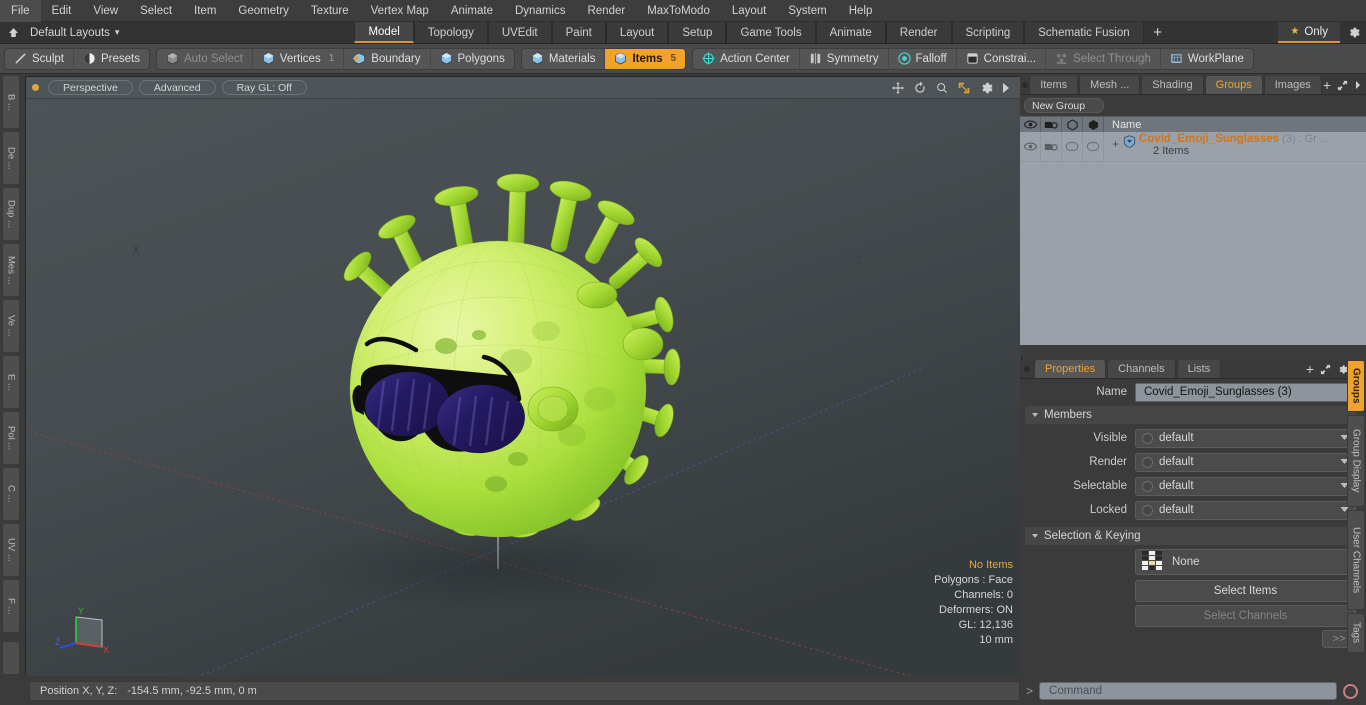  Describe the element at coordinates (578, 32) in the screenshot. I see `layout-tab-paint: Paint` at that location.